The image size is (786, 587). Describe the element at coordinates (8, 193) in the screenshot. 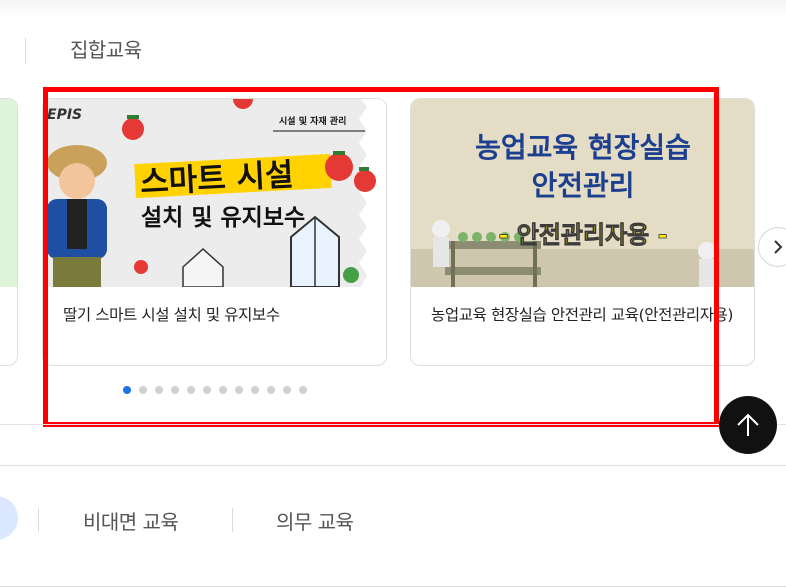

I see `previous-card-thumb` at that location.